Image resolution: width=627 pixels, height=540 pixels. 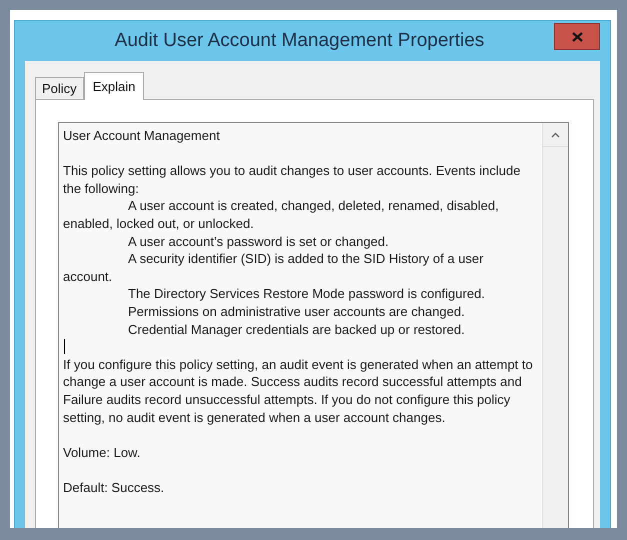 What do you see at coordinates (296, 329) in the screenshot?
I see `list-entry: Credential Manager credentials are backed up or restored.` at bounding box center [296, 329].